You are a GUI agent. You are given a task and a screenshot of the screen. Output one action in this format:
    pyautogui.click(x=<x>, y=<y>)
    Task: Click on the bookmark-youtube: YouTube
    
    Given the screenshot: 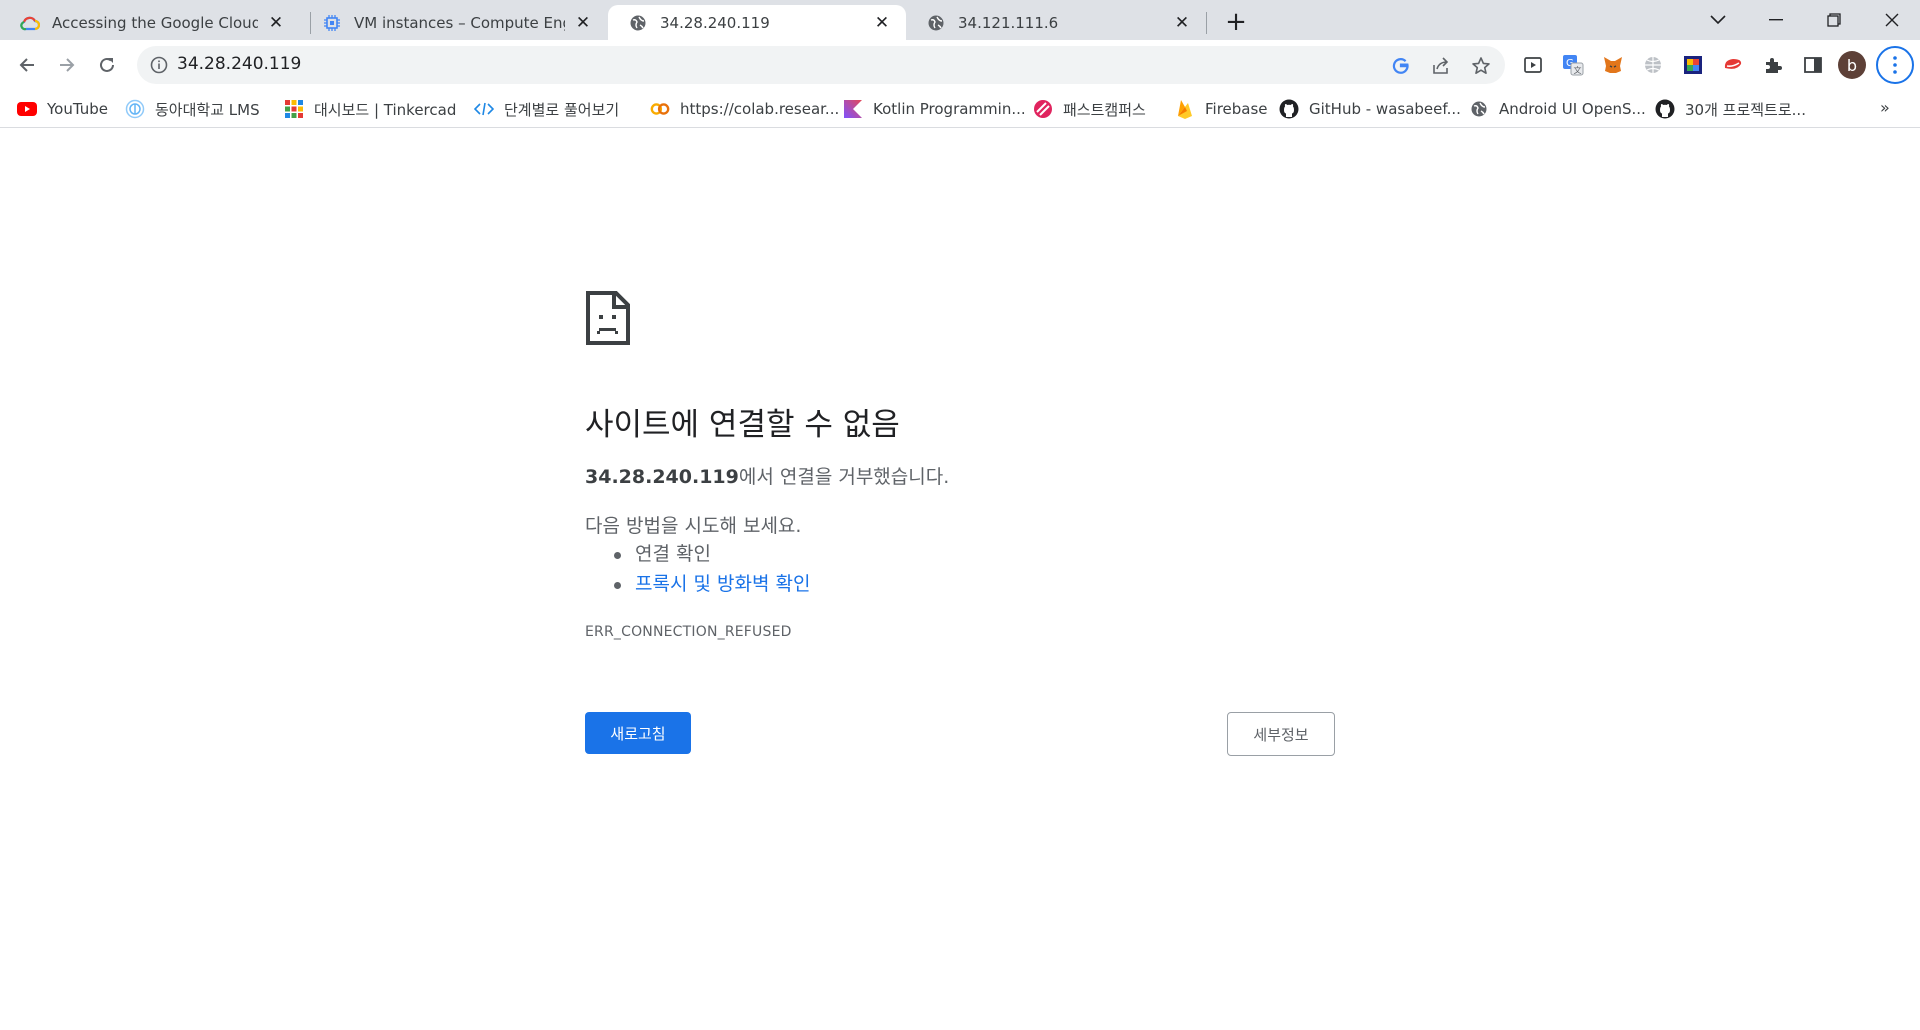 What is the action you would take?
    pyautogui.click(x=62, y=109)
    